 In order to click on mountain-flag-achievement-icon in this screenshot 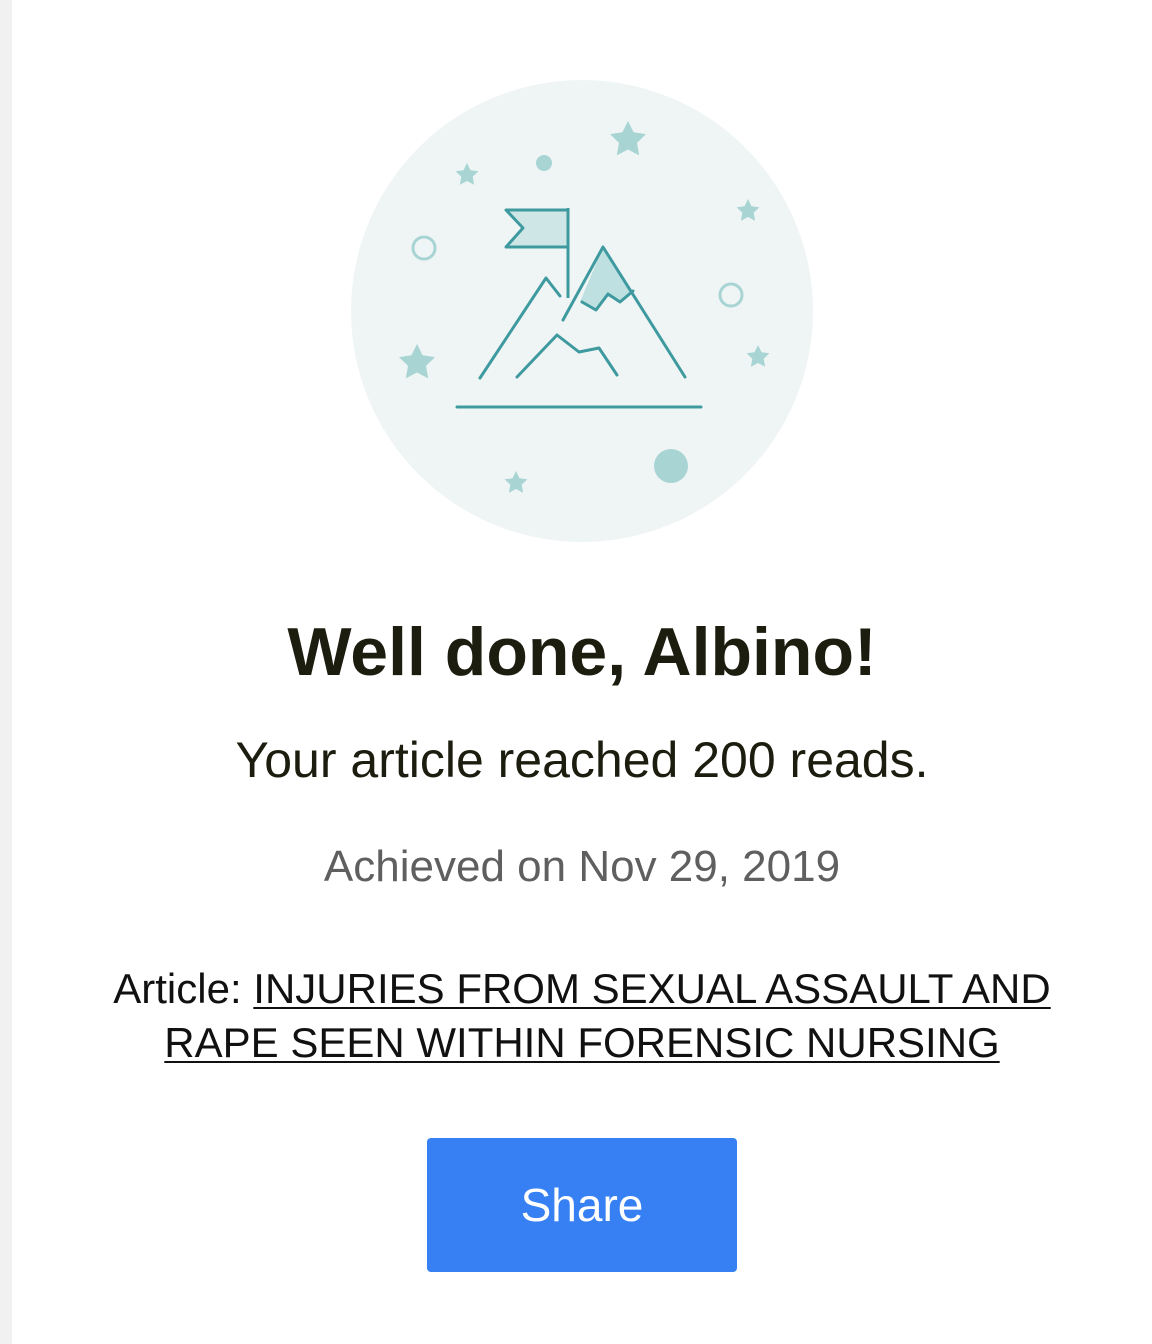, I will do `click(582, 311)`.